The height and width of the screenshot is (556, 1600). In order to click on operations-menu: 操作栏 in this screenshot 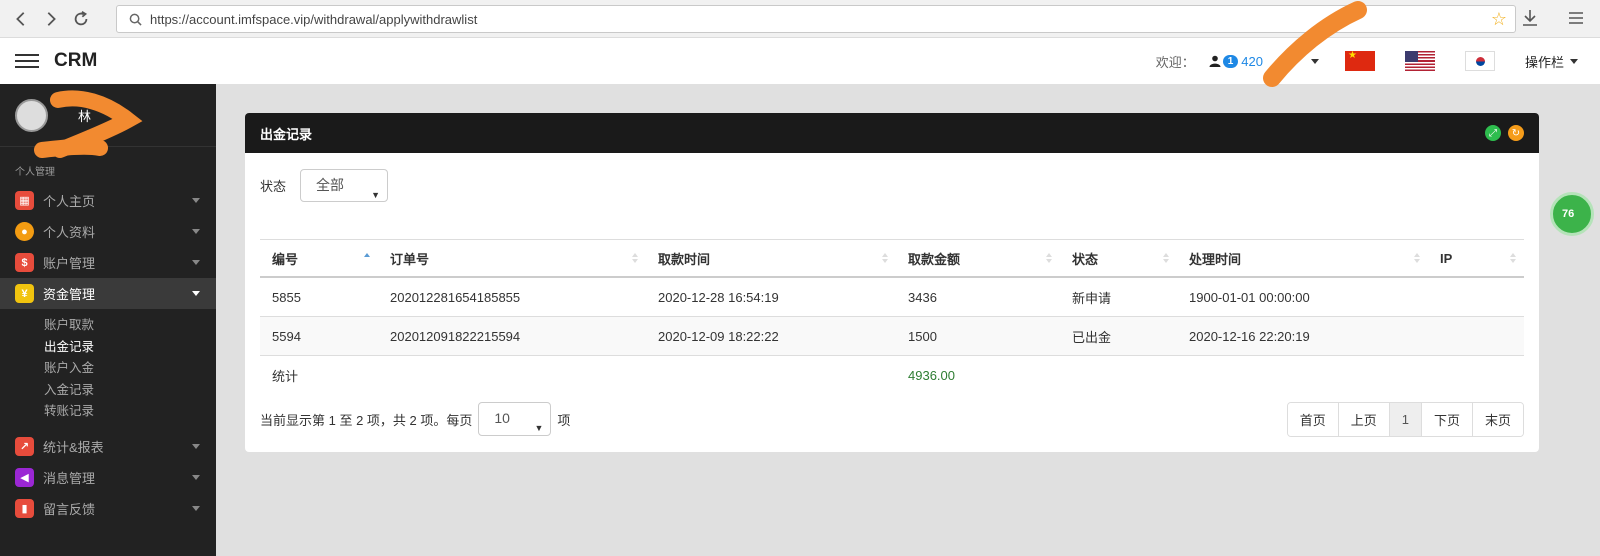, I will do `click(1551, 61)`.